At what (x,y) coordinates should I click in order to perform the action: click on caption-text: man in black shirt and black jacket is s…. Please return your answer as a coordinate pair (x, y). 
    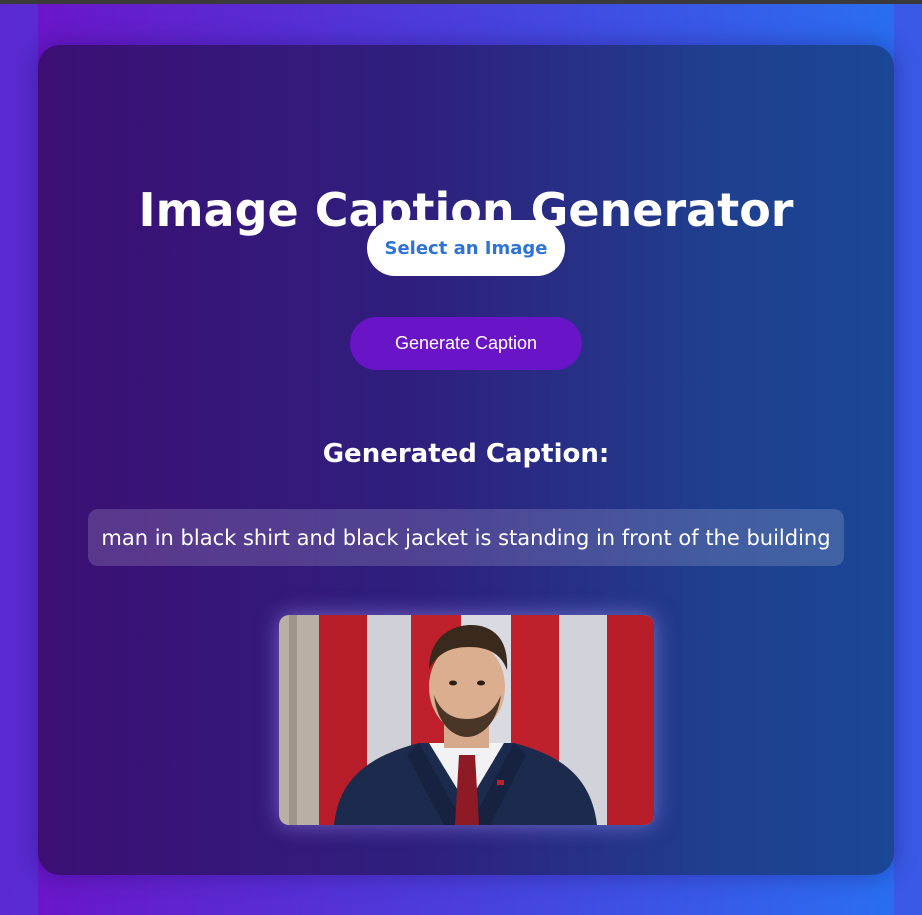
    Looking at the image, I should click on (466, 537).